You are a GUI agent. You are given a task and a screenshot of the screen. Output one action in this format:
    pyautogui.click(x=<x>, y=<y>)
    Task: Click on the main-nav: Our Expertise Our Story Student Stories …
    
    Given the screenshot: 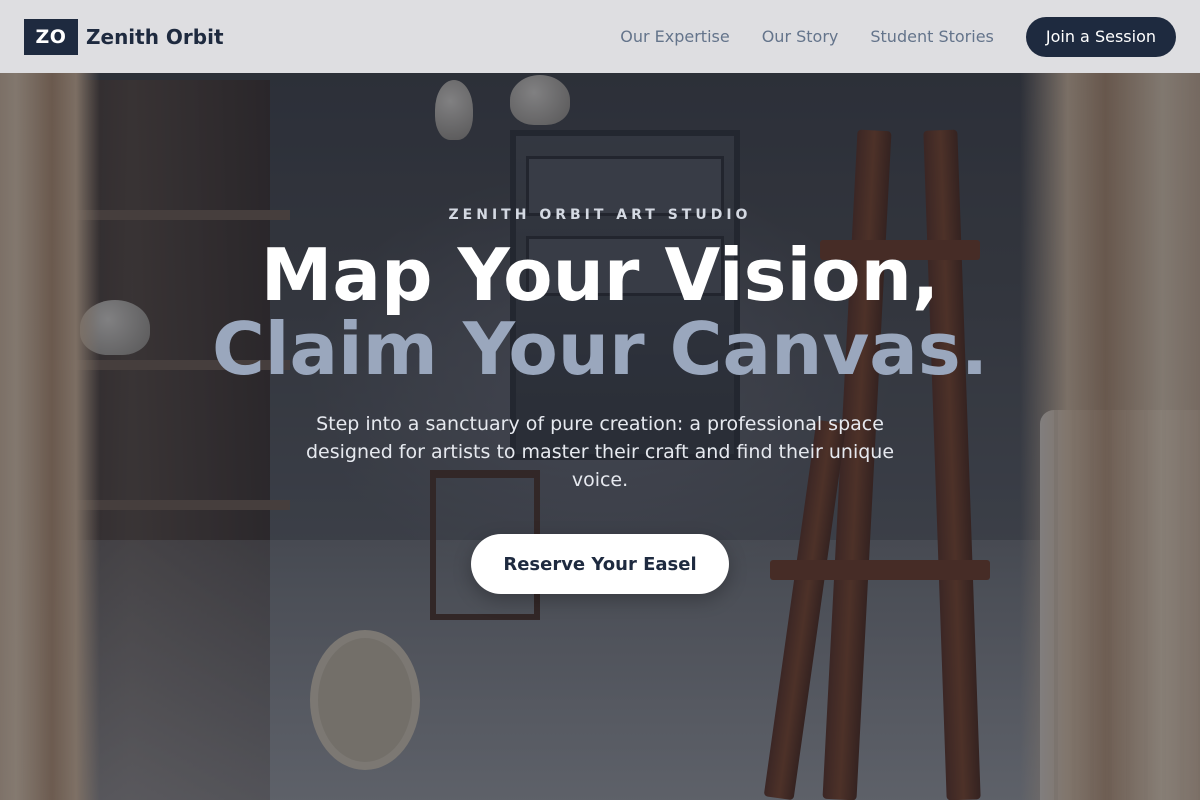 What is the action you would take?
    pyautogui.click(x=898, y=36)
    